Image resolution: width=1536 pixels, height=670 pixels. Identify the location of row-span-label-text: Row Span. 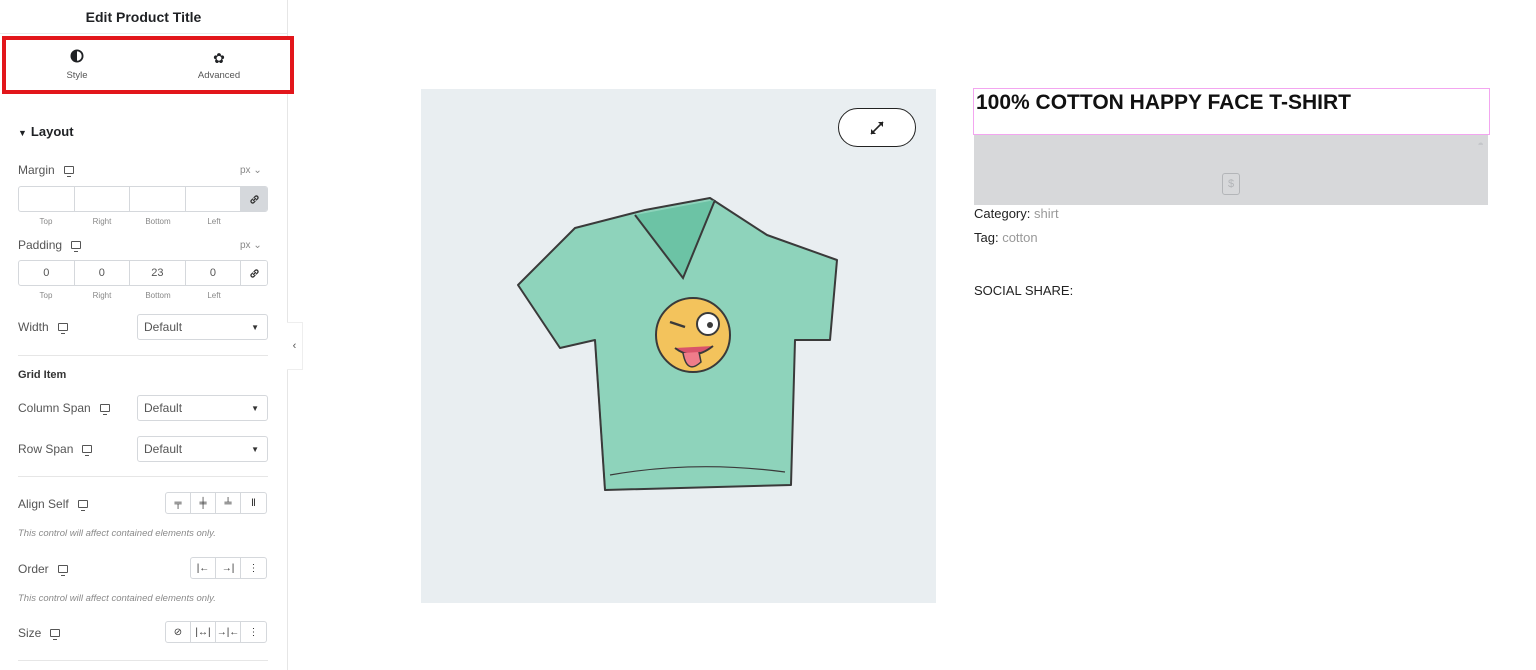
(46, 449).